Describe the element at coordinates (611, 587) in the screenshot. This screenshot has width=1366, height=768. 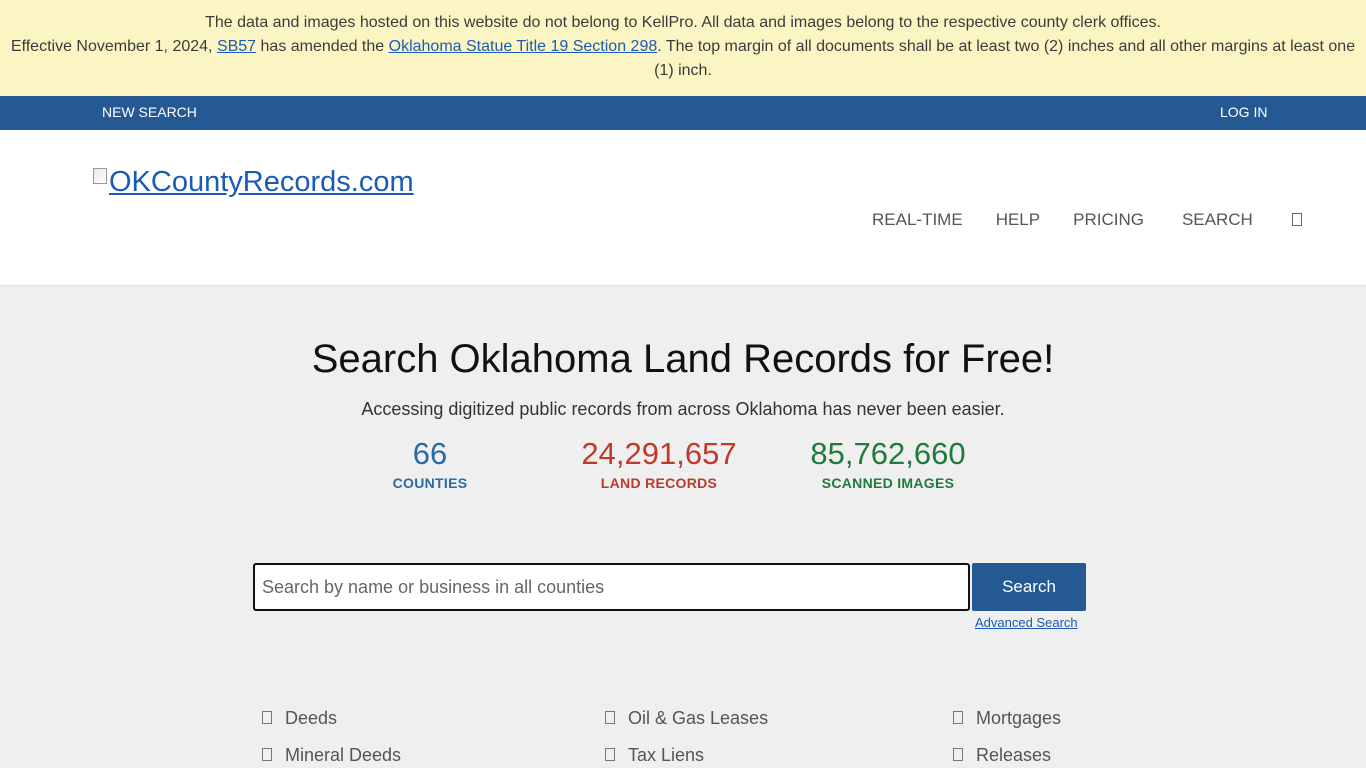
I see `search-input` at that location.